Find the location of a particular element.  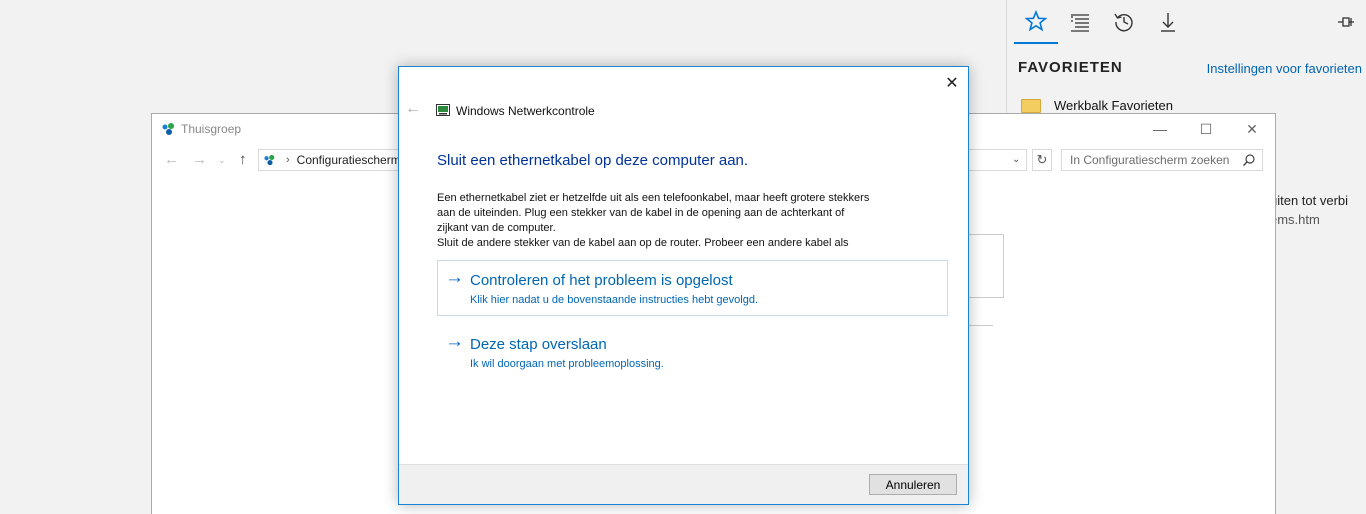

minimize-button: — is located at coordinates (1160, 129).